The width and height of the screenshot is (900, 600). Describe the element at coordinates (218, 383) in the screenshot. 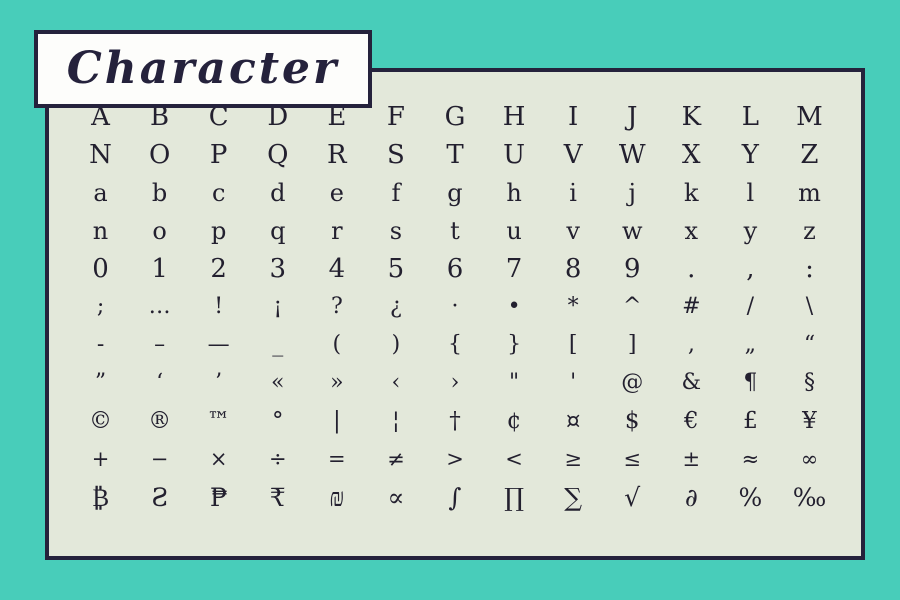

I see `glyph-cell: ’` at that location.